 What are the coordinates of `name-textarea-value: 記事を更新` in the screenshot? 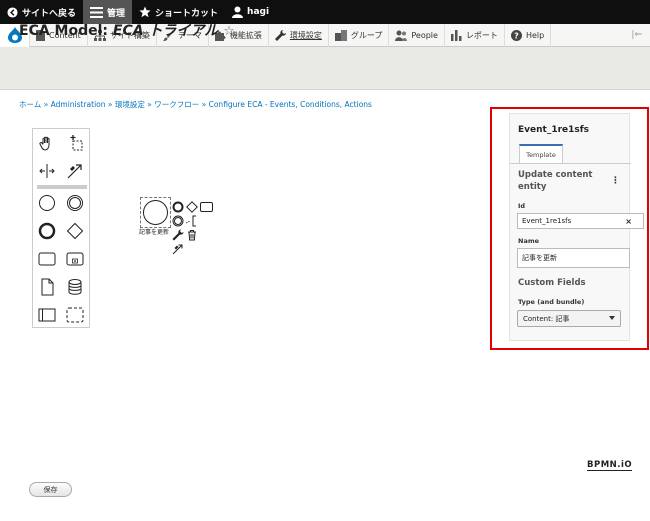 It's located at (539, 258).